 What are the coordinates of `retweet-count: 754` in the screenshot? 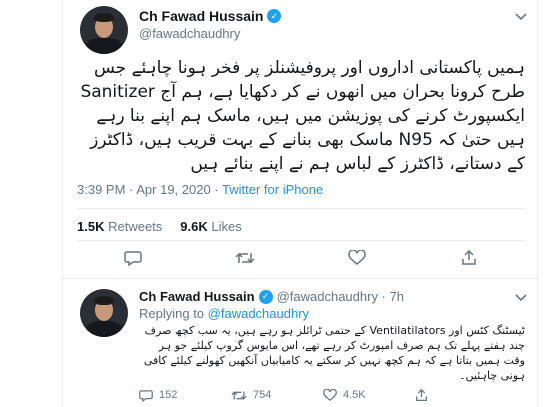 It's located at (262, 395).